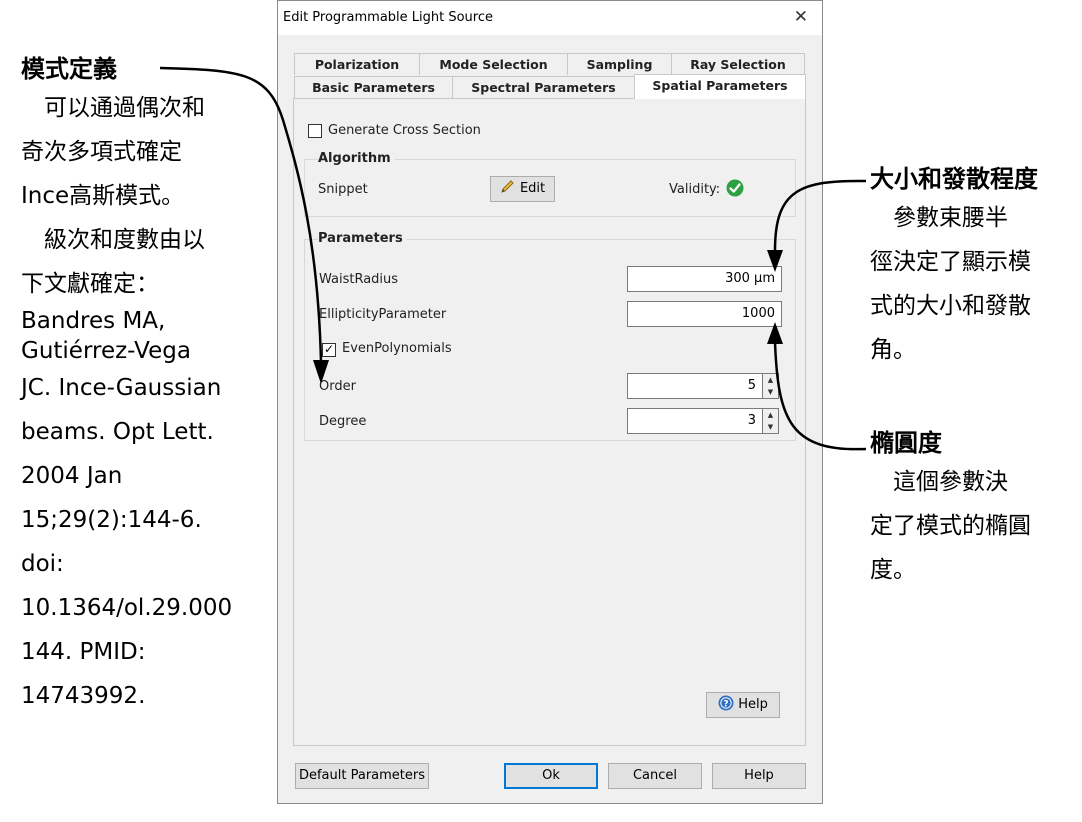 The image size is (1082, 822). What do you see at coordinates (241, 214) in the screenshot?
I see `arrow-mode-definition` at bounding box center [241, 214].